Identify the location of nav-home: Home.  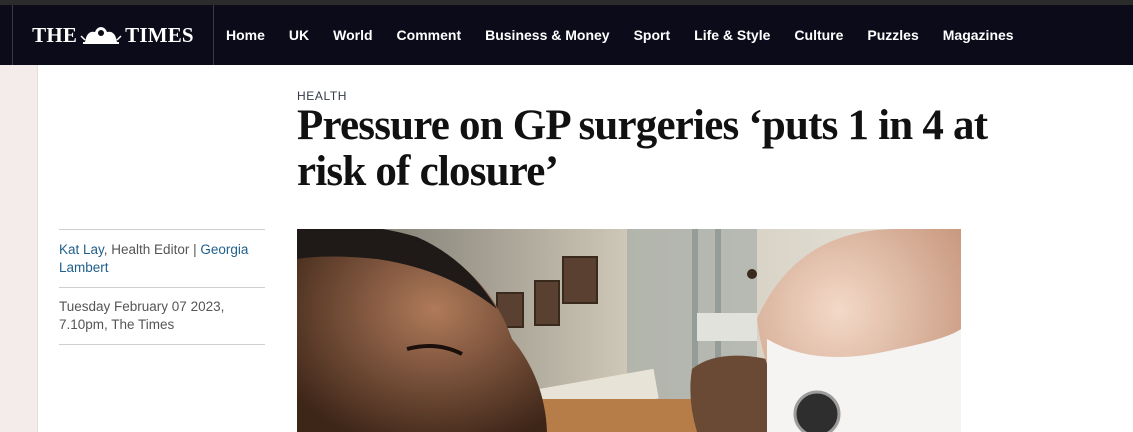
(245, 35).